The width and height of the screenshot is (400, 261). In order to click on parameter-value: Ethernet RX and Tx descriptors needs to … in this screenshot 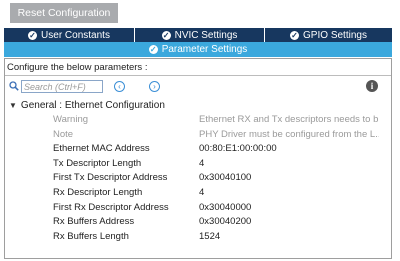, I will do `click(289, 120)`.